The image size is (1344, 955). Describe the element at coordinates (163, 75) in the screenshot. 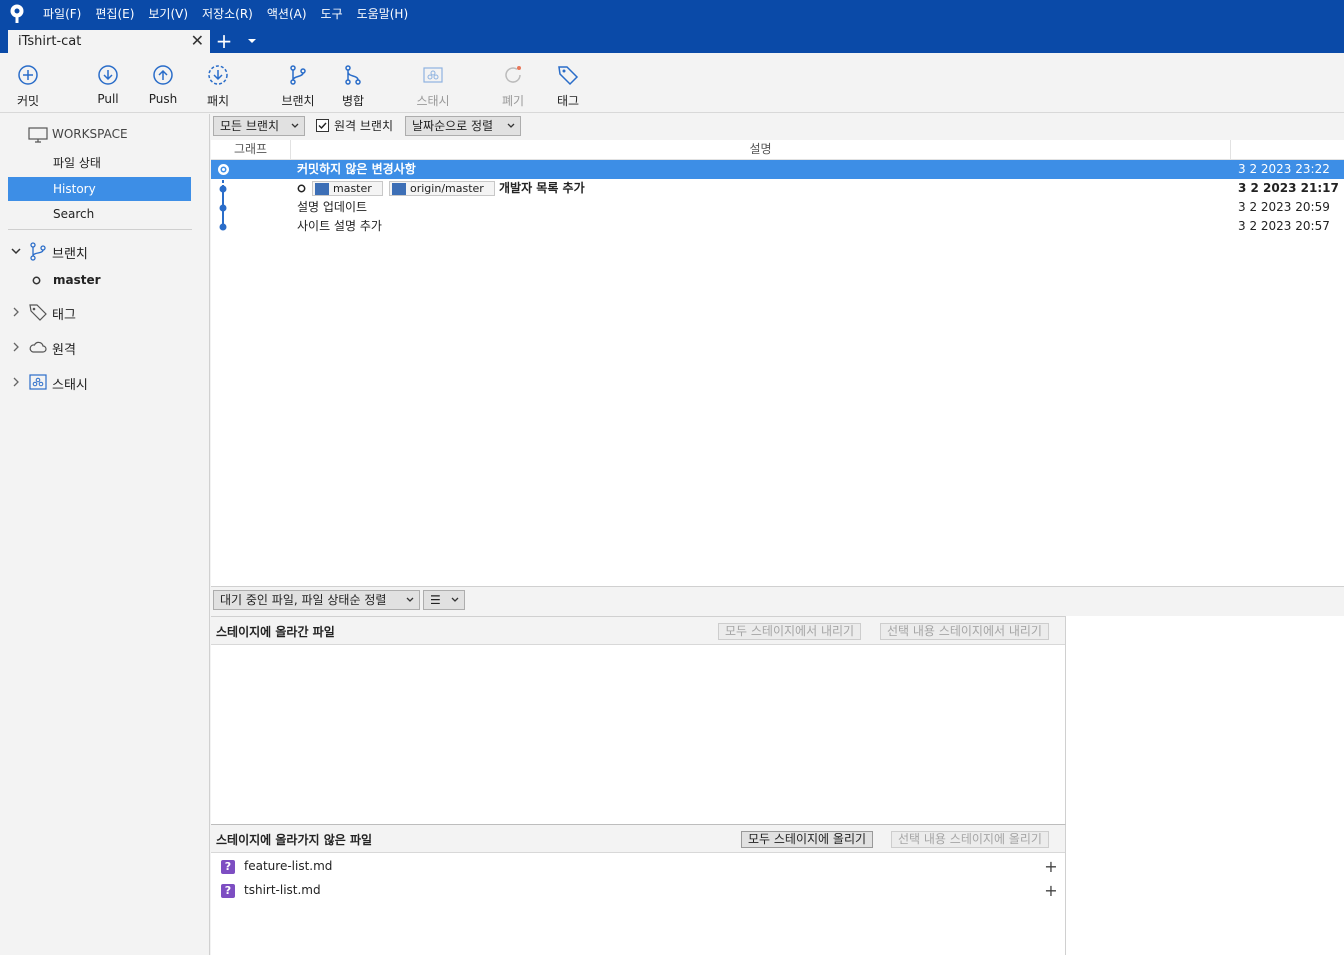

I see `arrow-up-circle-icon` at that location.